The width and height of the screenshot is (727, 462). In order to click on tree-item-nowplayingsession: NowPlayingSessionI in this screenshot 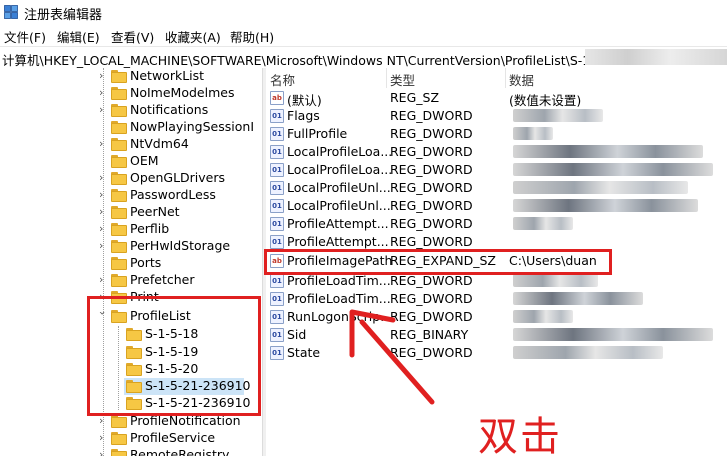, I will do `click(131, 127)`.